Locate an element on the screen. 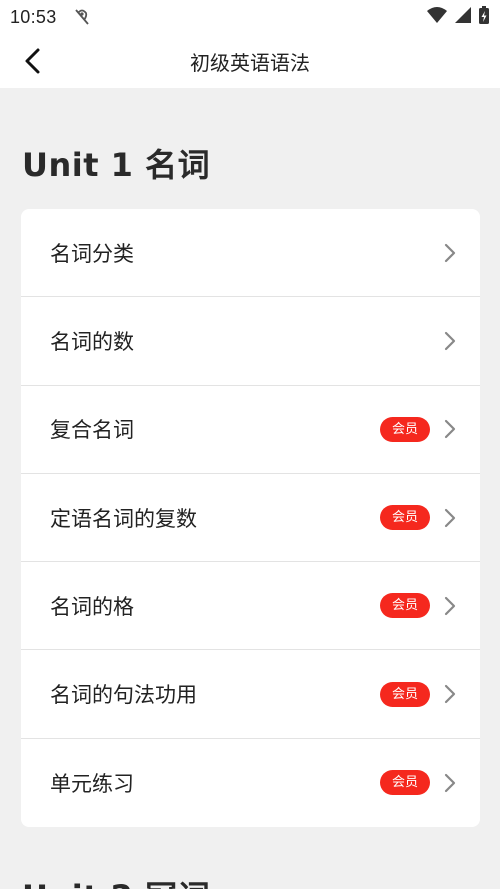 The image size is (500, 889). lesson-item: 定语名词的复数 会员 is located at coordinates (250, 518).